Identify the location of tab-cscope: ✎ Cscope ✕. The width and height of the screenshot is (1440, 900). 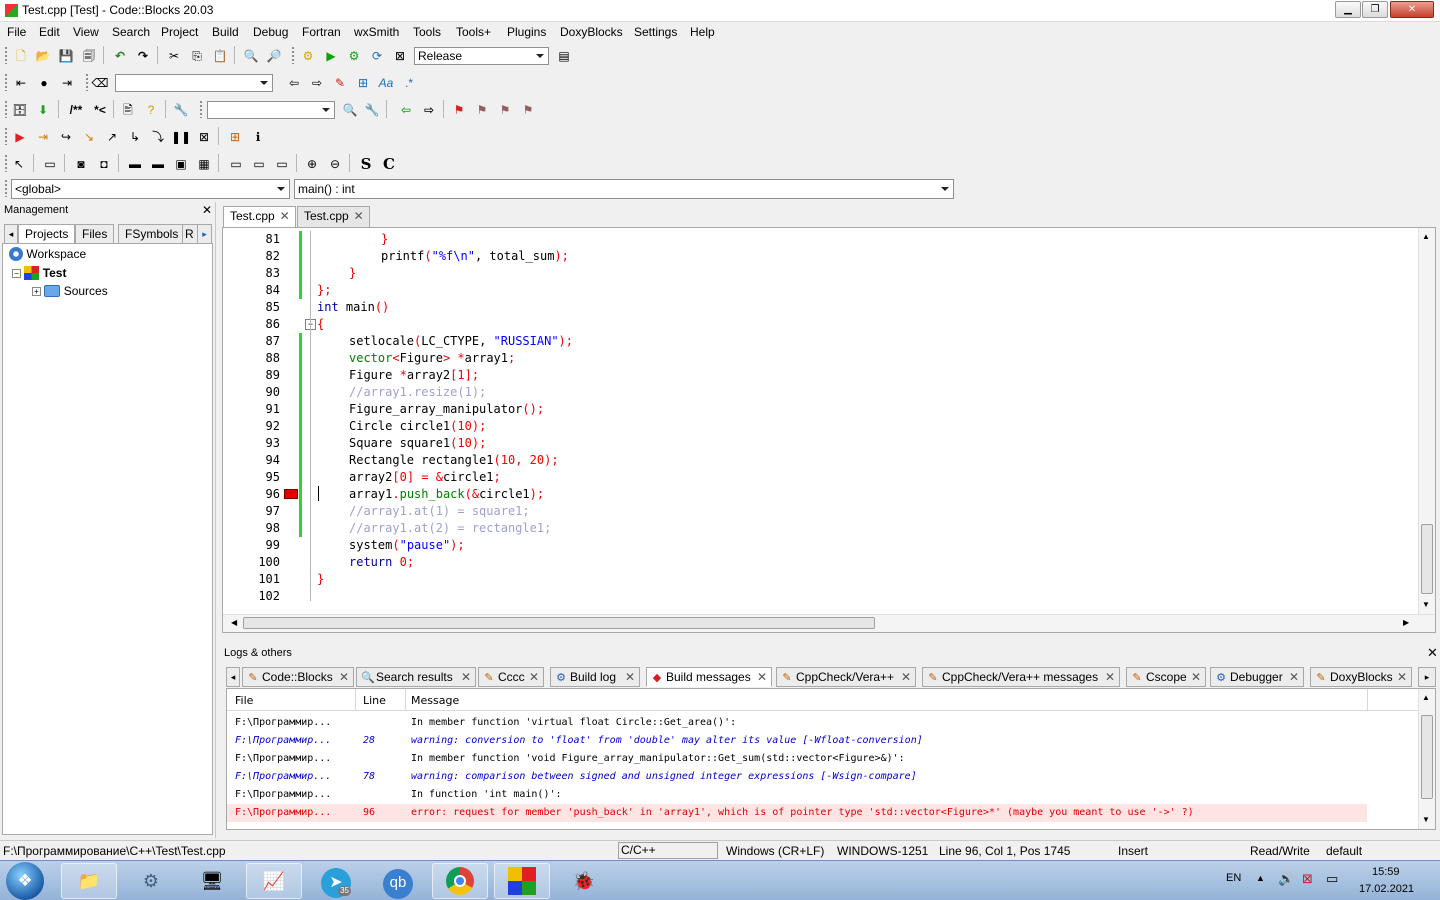
(1166, 677).